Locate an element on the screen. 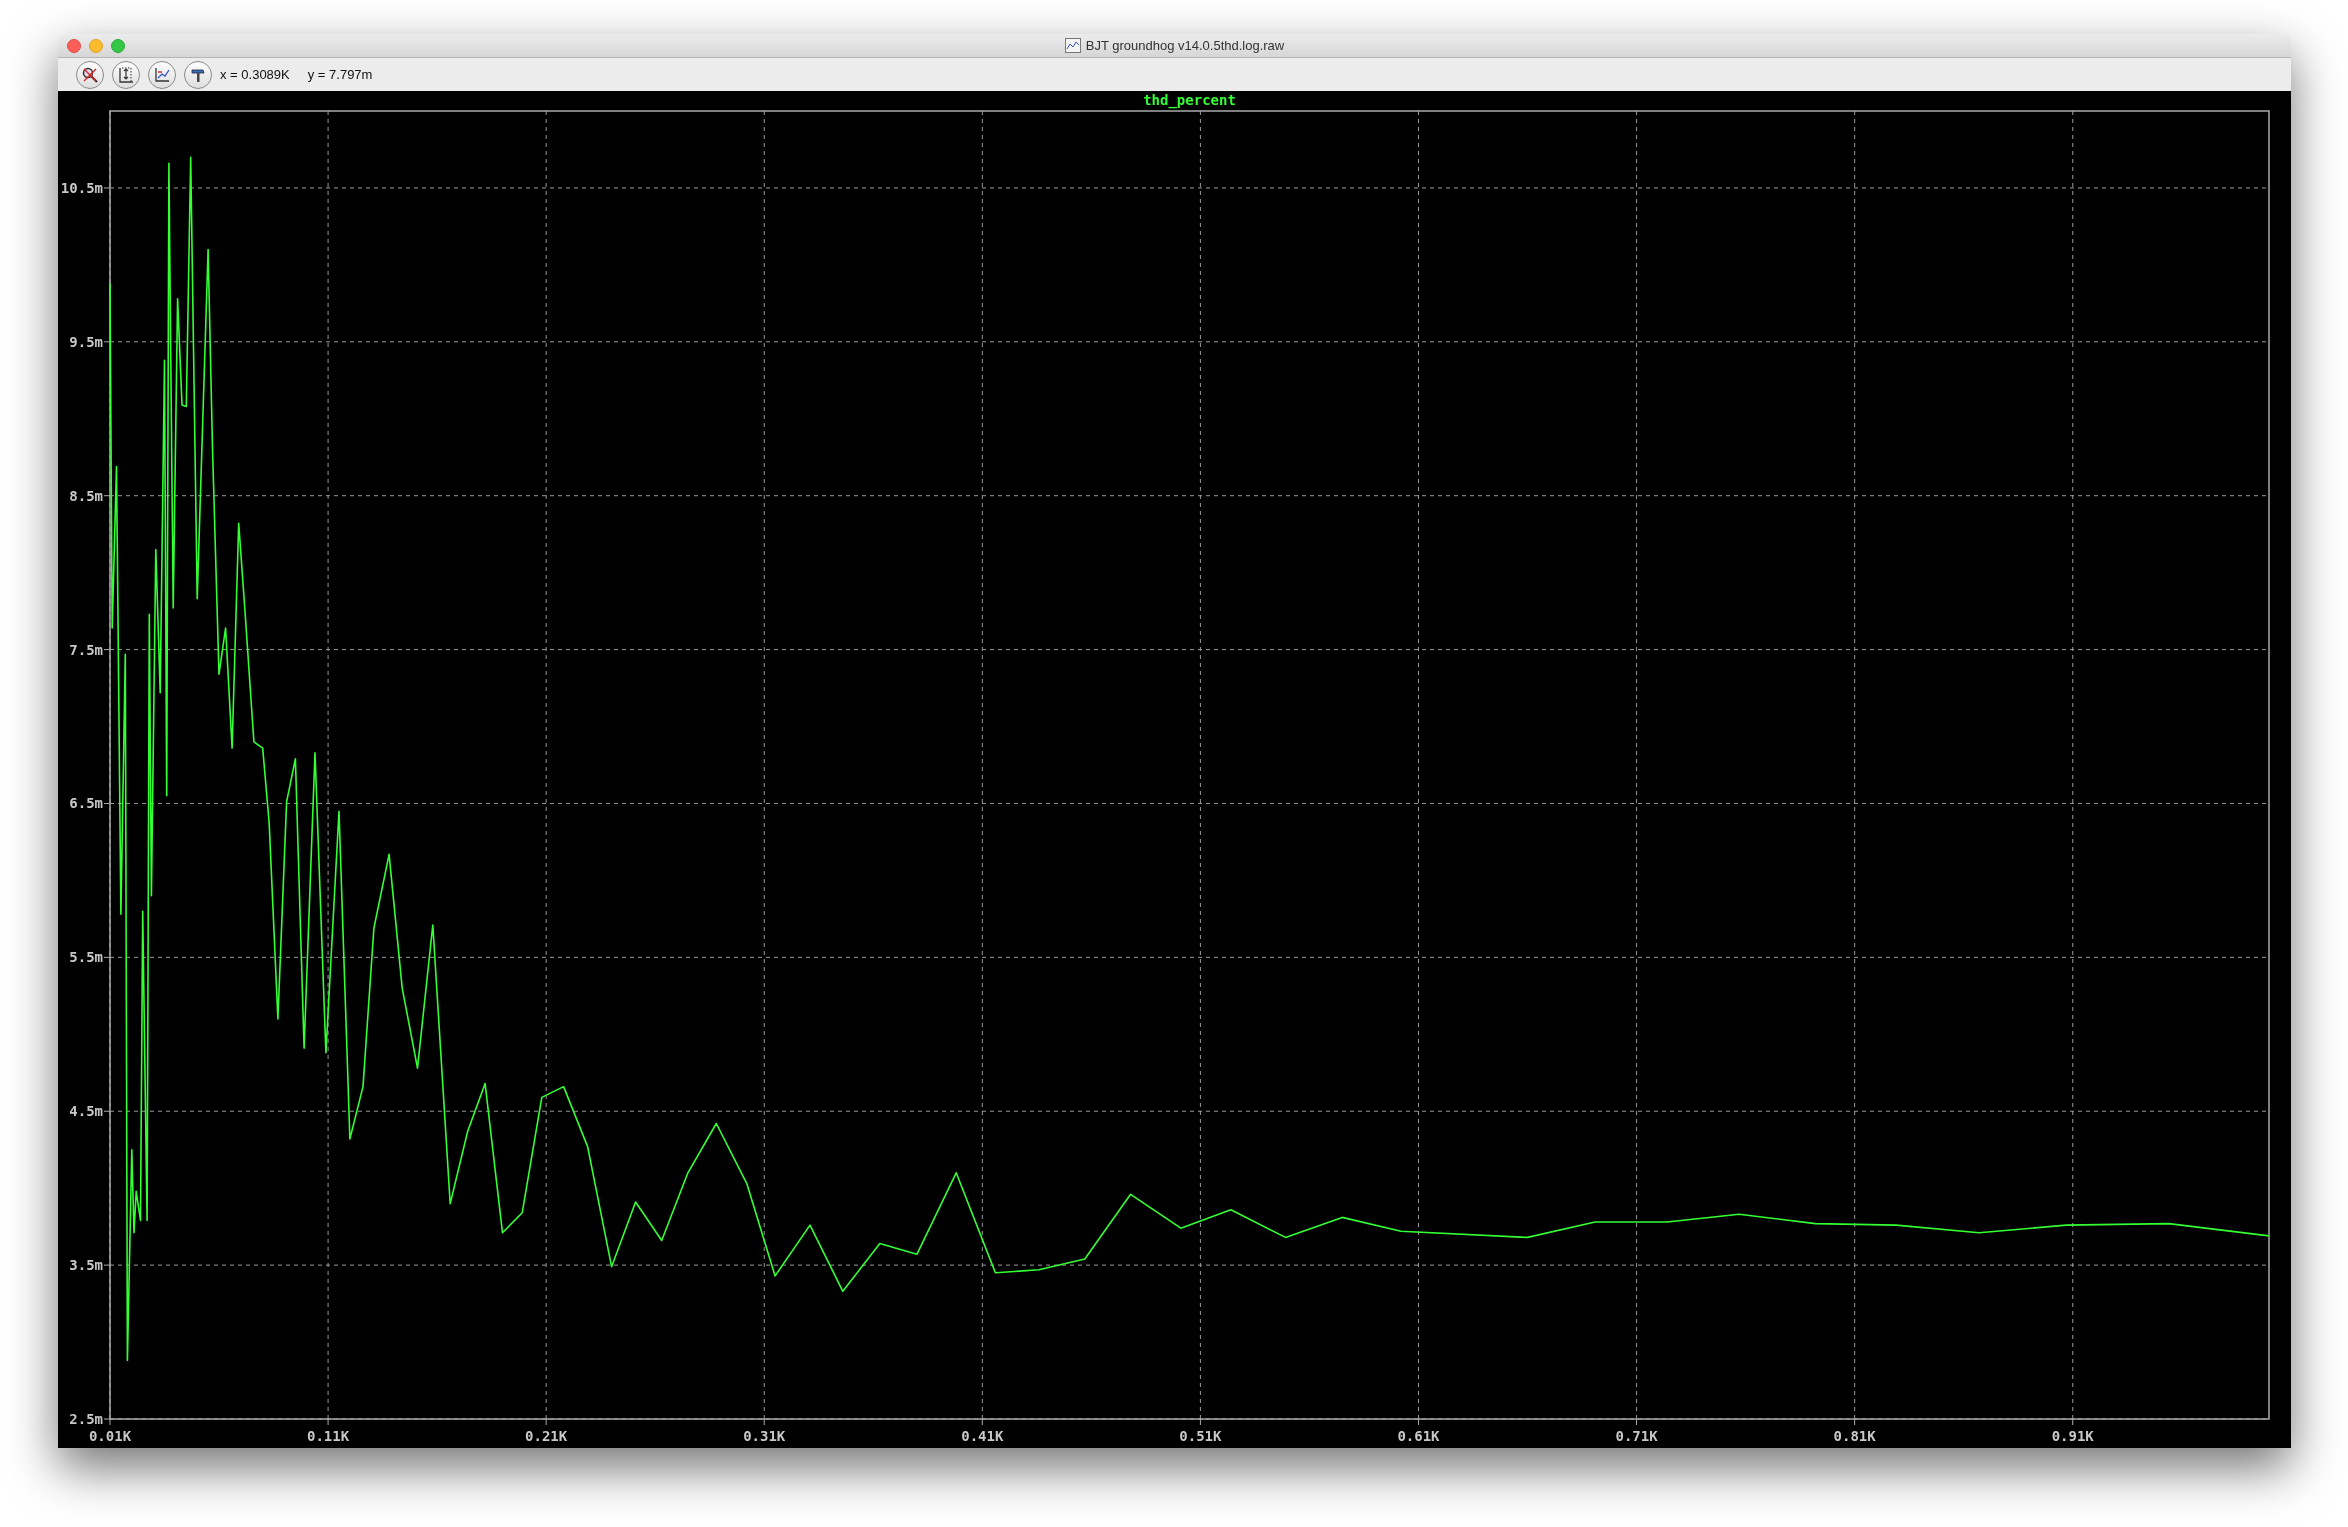  autorange-button is located at coordinates (126, 74).